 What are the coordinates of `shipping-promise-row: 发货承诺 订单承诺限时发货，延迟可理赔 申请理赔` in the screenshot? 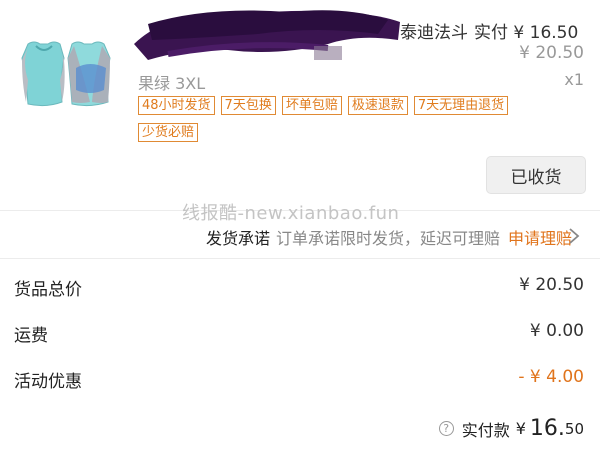 It's located at (389, 237).